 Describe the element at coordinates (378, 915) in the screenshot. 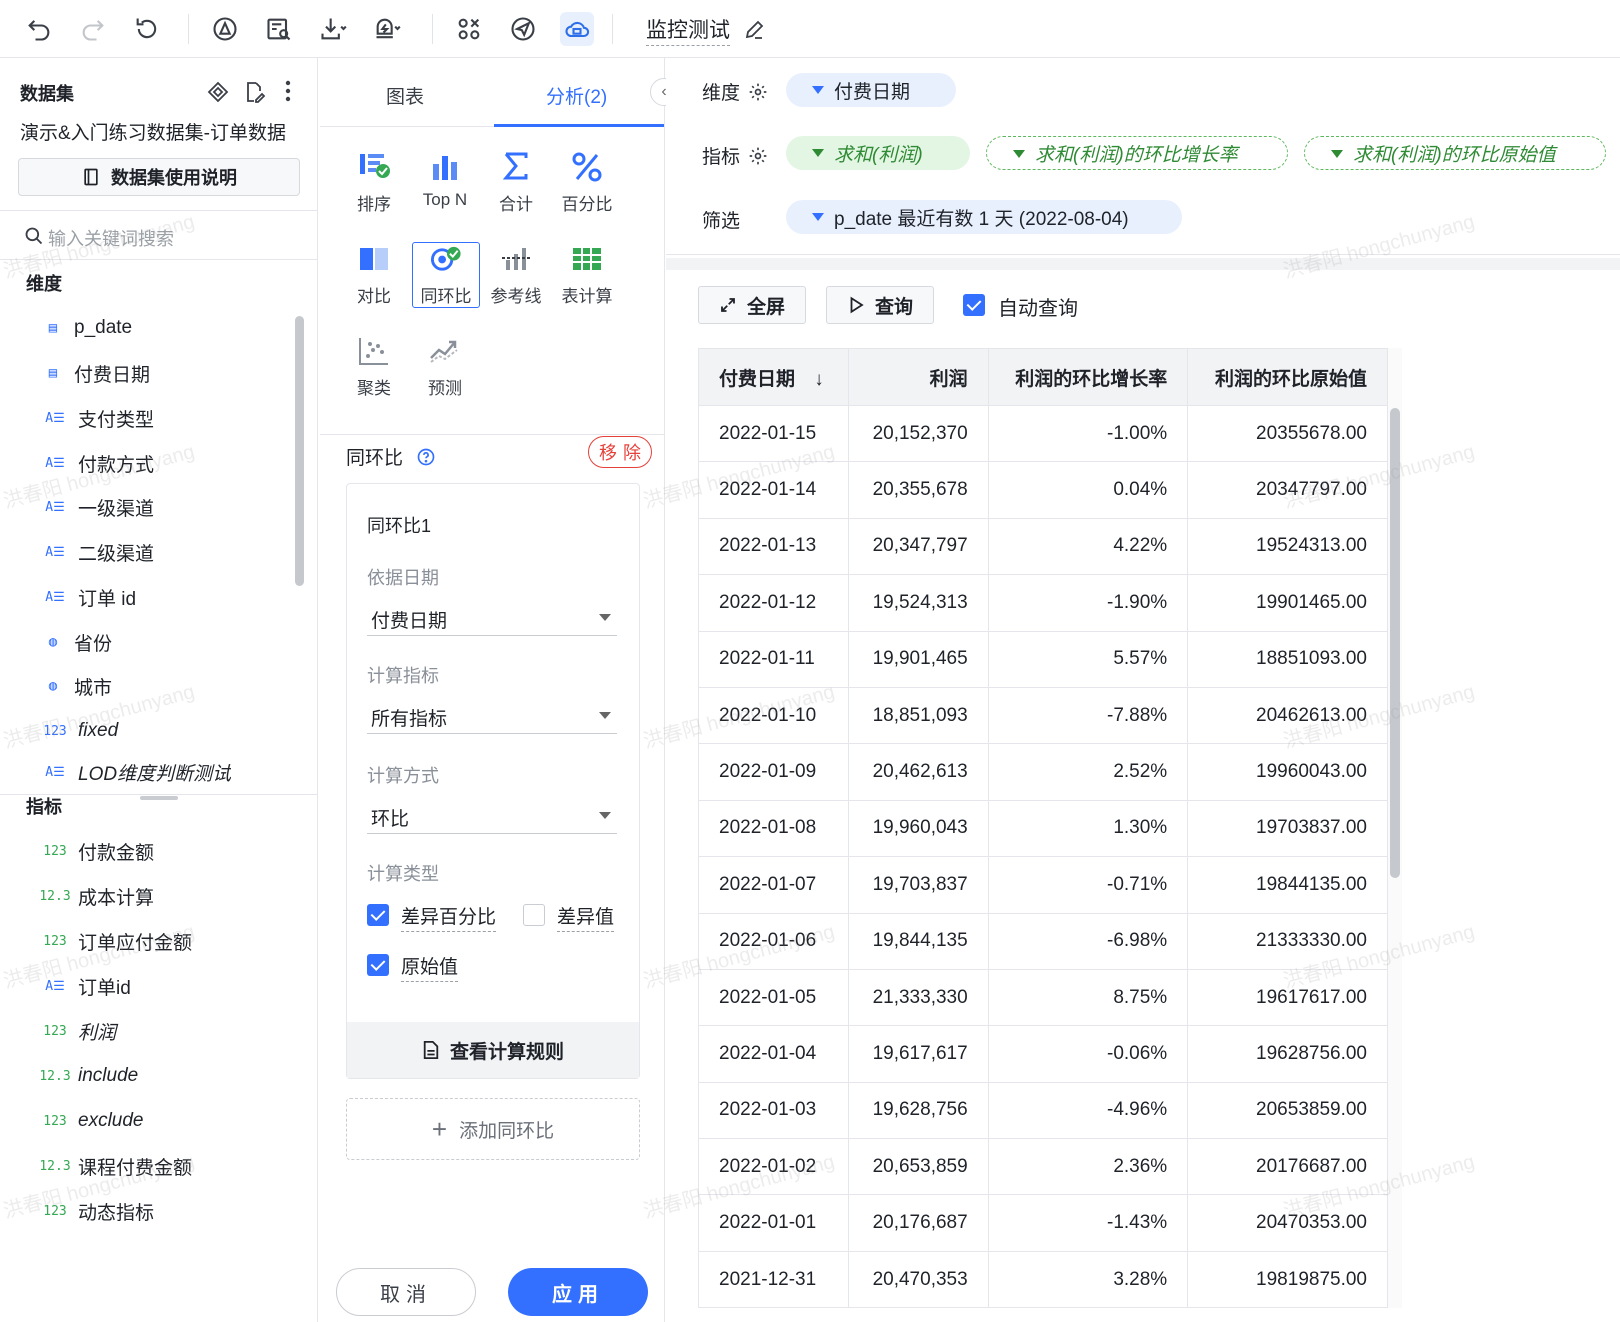

I see `diff-percent-checkbox` at that location.